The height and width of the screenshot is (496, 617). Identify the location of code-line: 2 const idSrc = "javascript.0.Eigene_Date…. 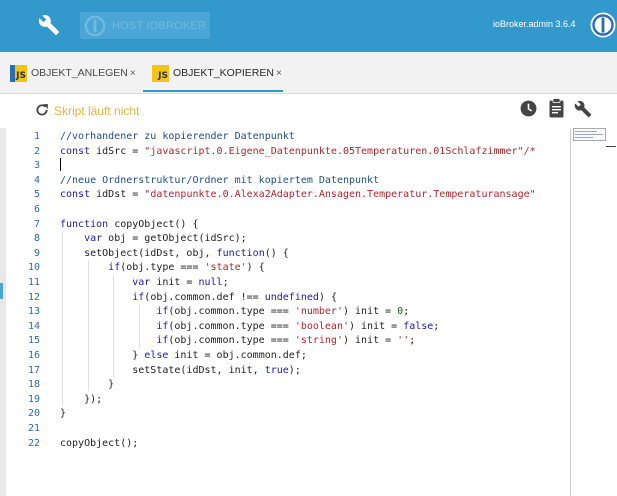
(288, 152).